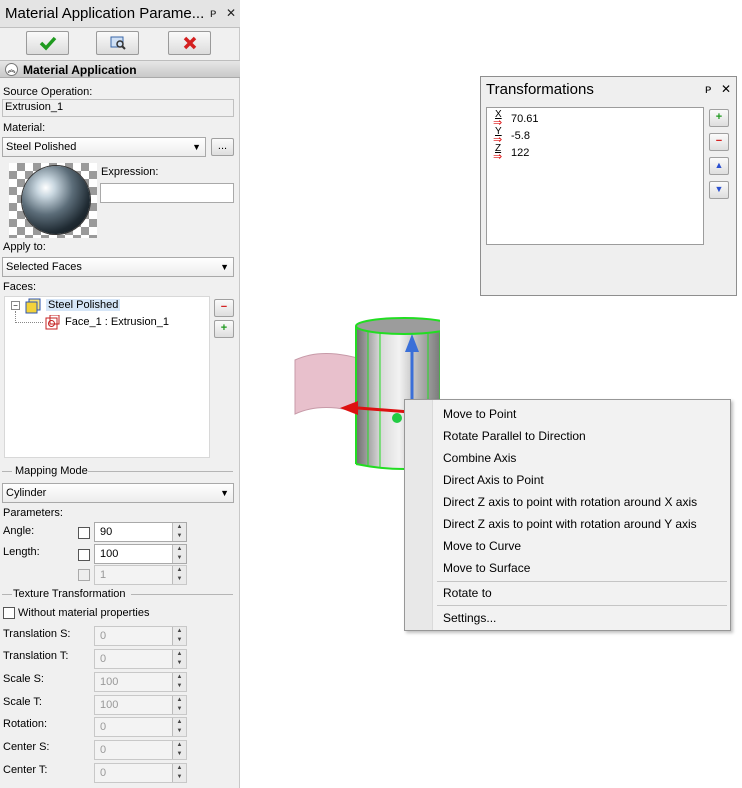 The image size is (742, 788). I want to click on menu-item-combine-axis: Combine Axis, so click(479, 458).